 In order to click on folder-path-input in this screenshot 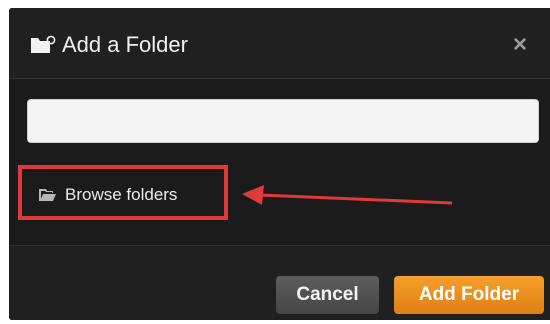, I will do `click(283, 121)`.